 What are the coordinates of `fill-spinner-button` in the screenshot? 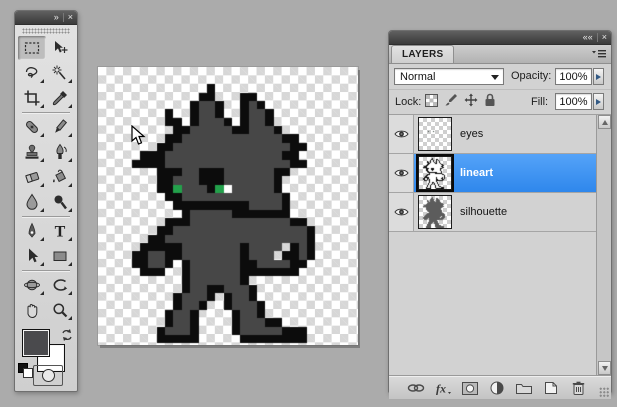 It's located at (598, 101).